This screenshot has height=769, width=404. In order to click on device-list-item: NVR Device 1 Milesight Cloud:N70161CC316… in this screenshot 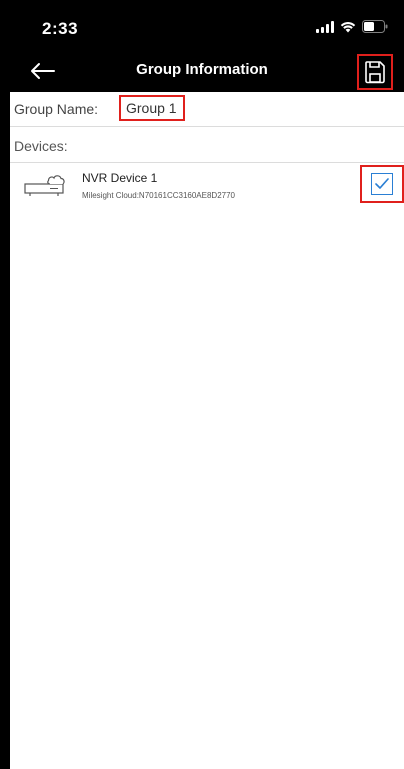, I will do `click(207, 185)`.